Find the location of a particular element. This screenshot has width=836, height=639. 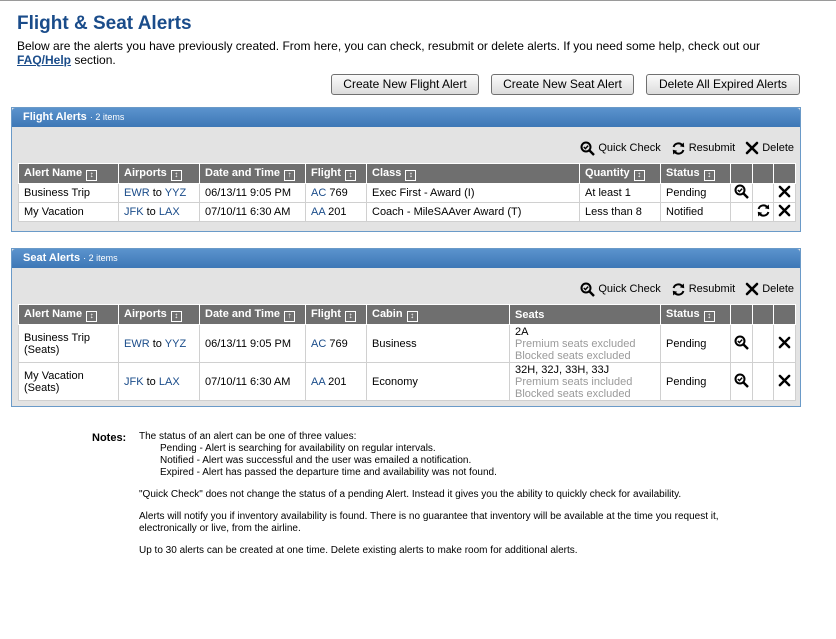

create-seat-alert-button: Create New Seat Alert is located at coordinates (562, 84).